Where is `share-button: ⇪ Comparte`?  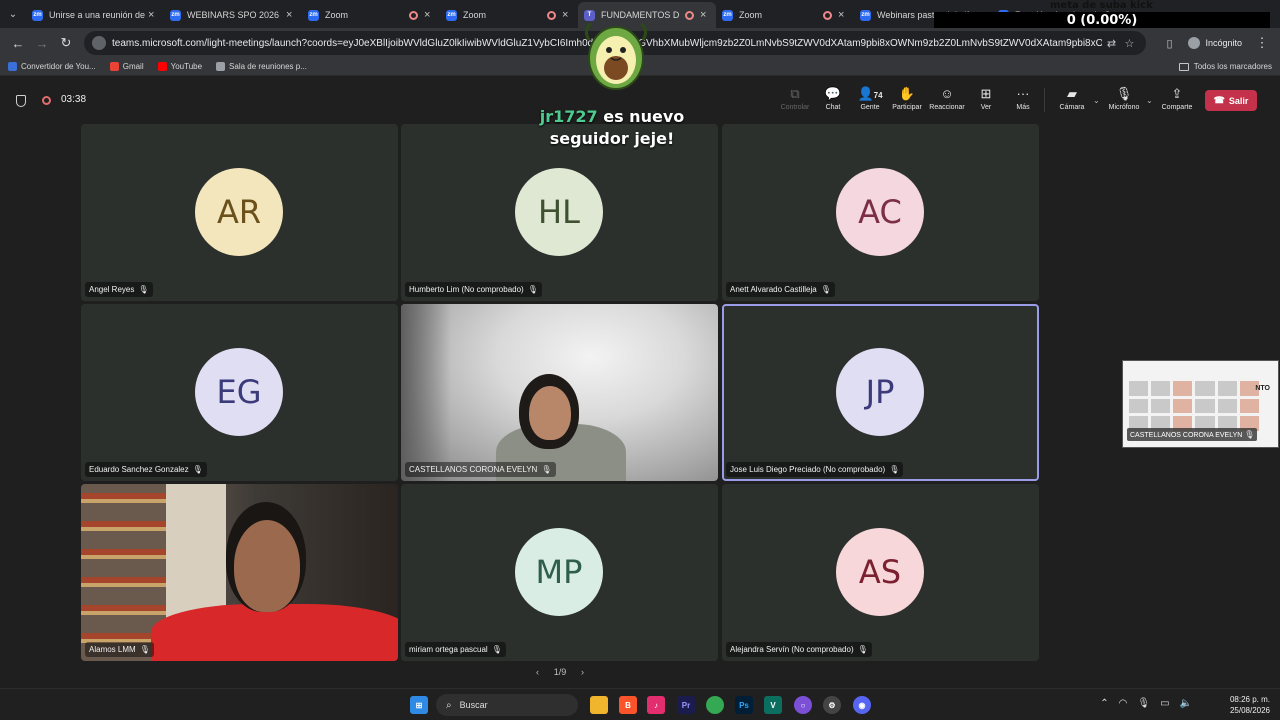
share-button: ⇪ Comparte is located at coordinates (1177, 98).